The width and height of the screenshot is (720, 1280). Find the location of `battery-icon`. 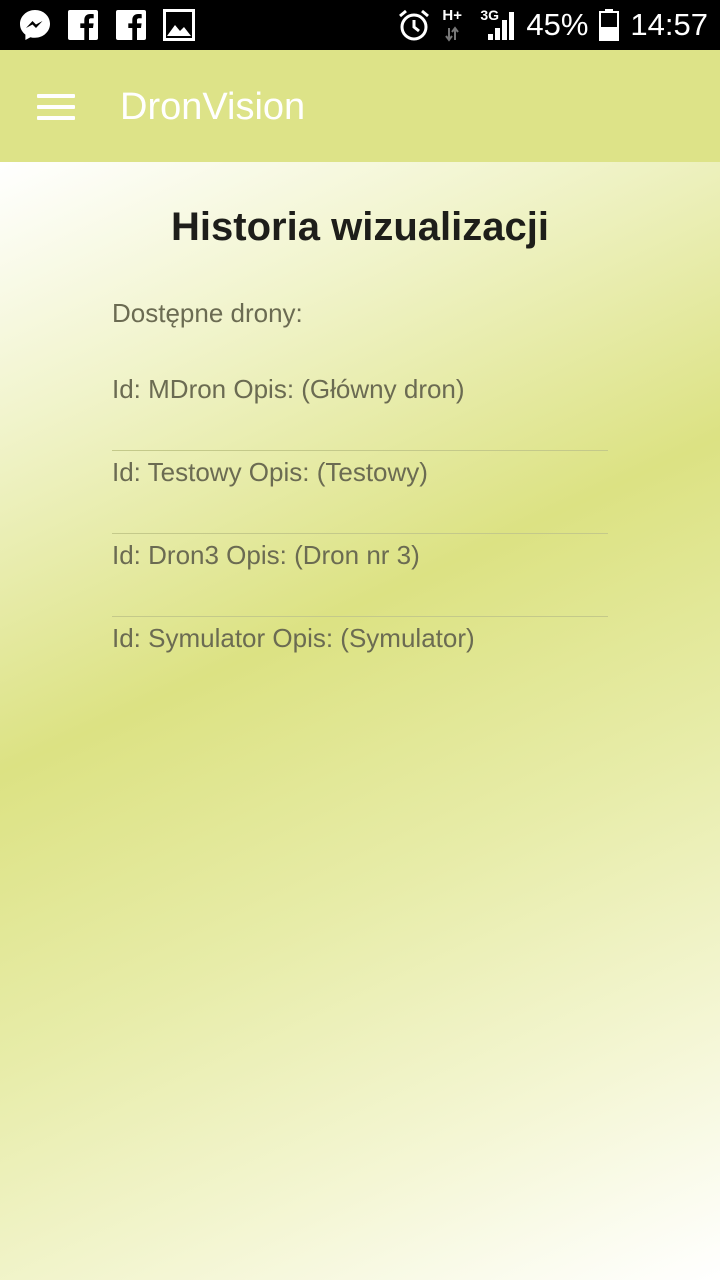

battery-icon is located at coordinates (609, 25).